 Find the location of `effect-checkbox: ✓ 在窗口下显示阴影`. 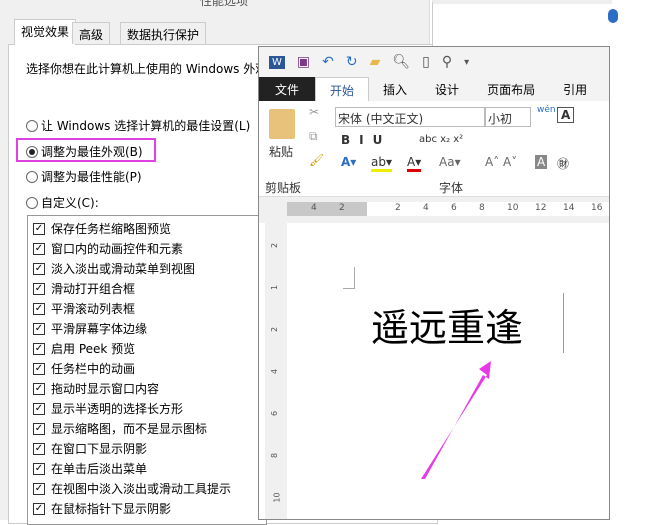

effect-checkbox: ✓ 在窗口下显示阴影 is located at coordinates (90, 448).